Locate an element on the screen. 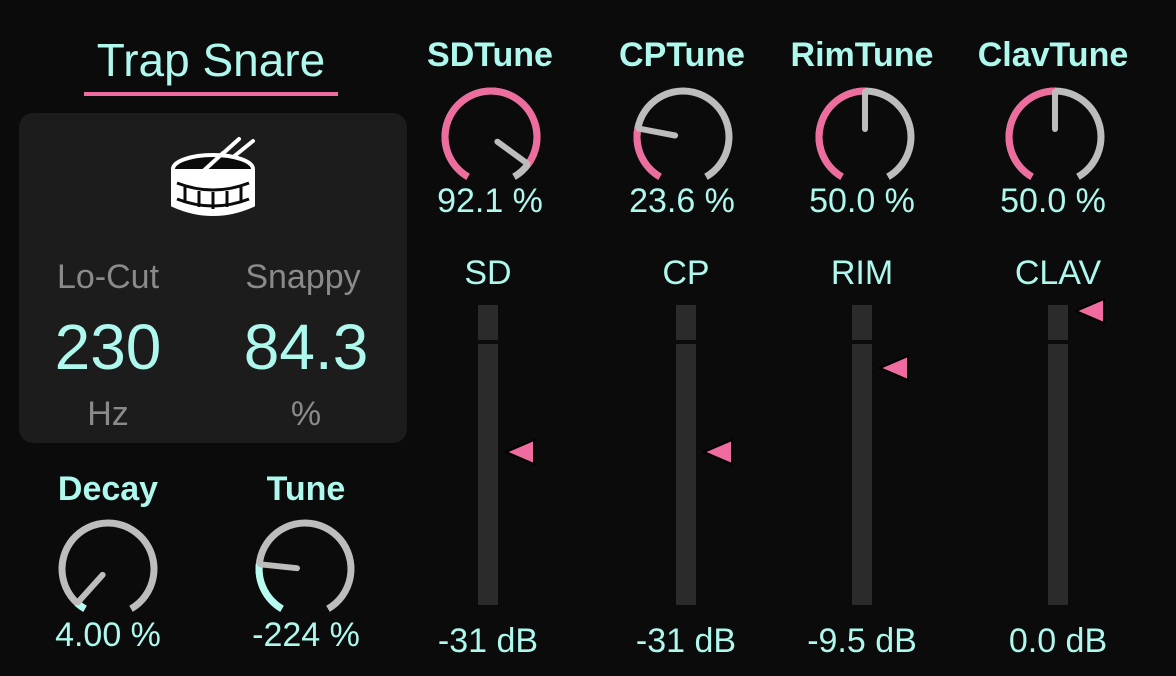 The image size is (1176, 676). sdtune-knob is located at coordinates (491, 137).